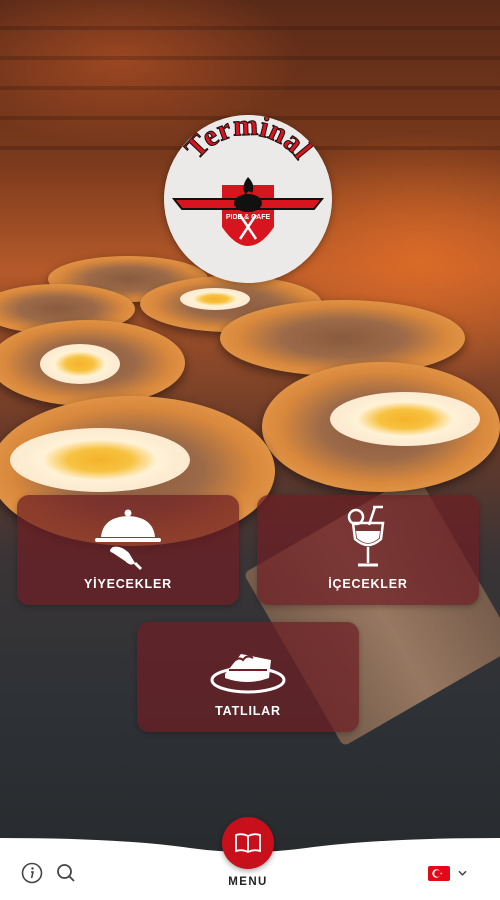 The width and height of the screenshot is (500, 900). Describe the element at coordinates (248, 664) in the screenshot. I see `cake-slice-icon` at that location.